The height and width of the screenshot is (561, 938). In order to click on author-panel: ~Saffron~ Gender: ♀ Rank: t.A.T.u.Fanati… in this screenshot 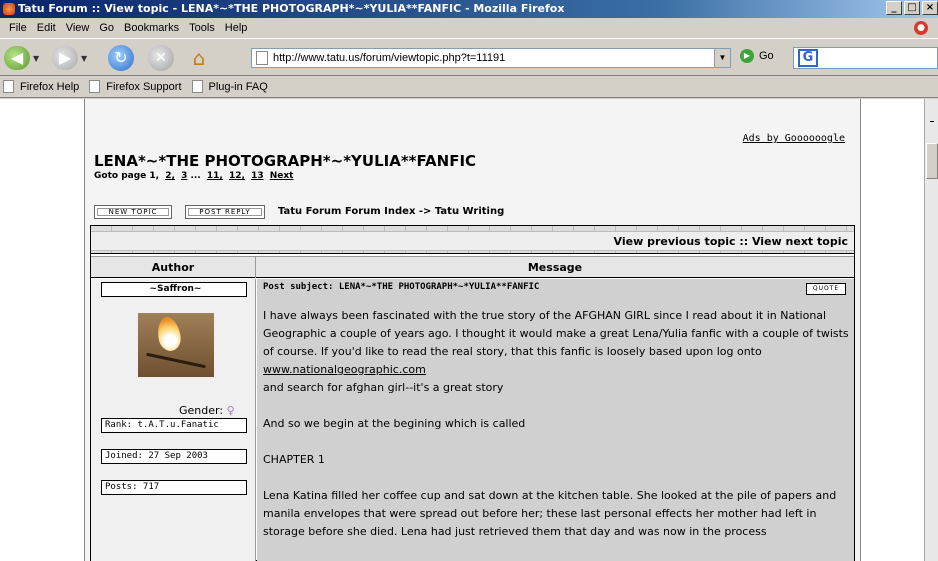, I will do `click(173, 420)`.